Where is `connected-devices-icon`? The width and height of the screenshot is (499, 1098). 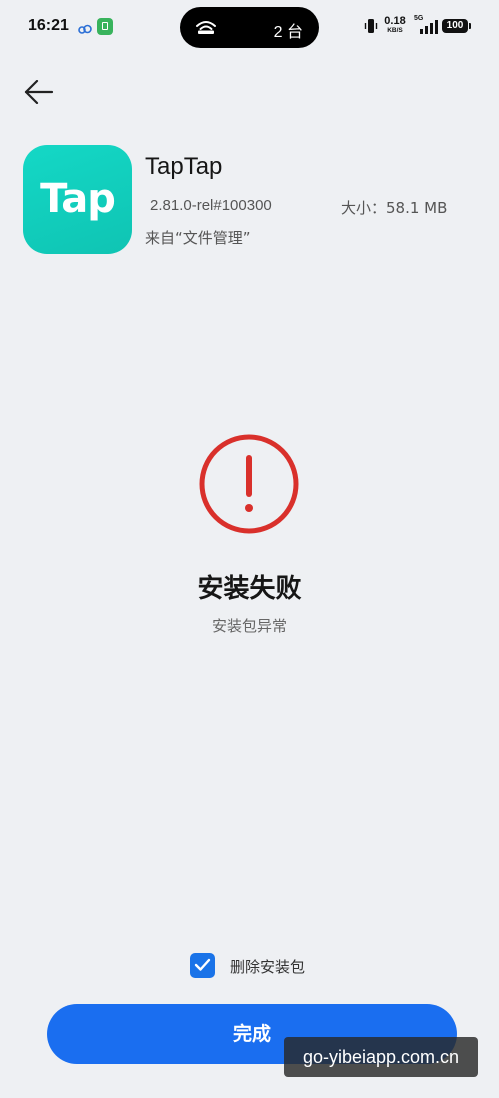 connected-devices-icon is located at coordinates (206, 29).